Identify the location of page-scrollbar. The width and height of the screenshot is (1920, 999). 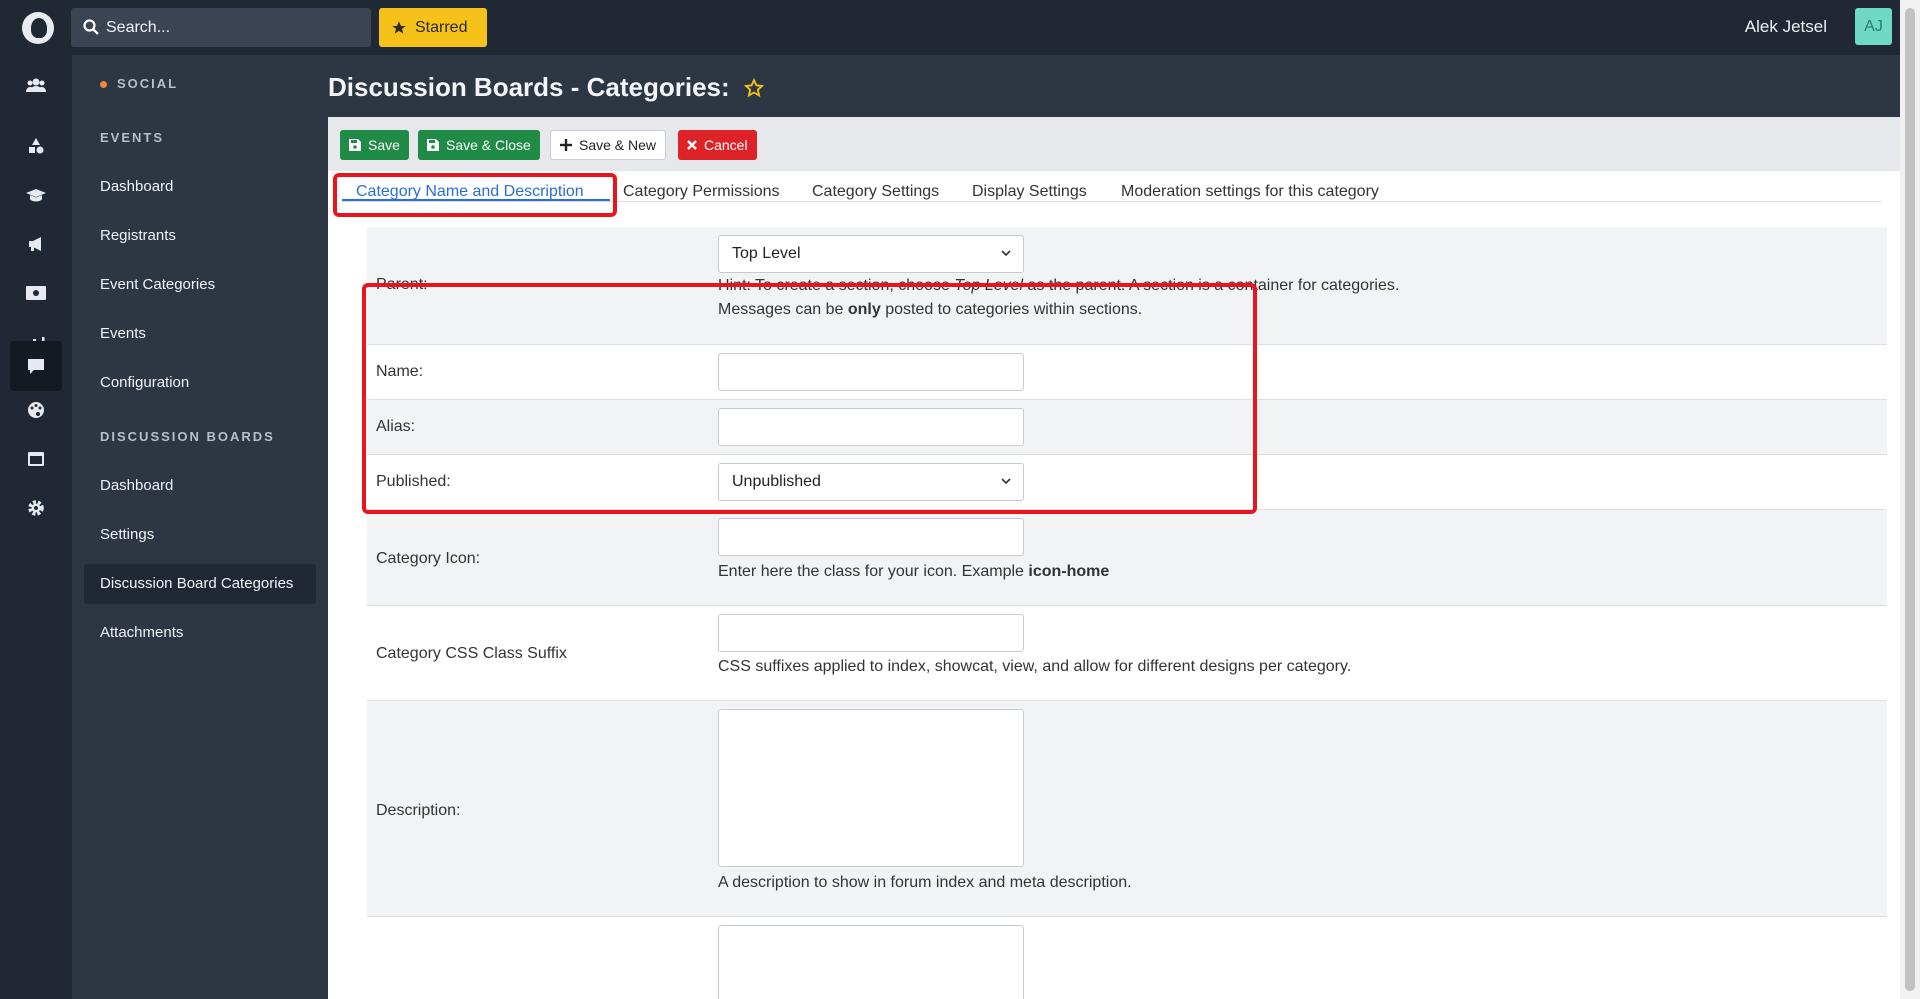
(1910, 499).